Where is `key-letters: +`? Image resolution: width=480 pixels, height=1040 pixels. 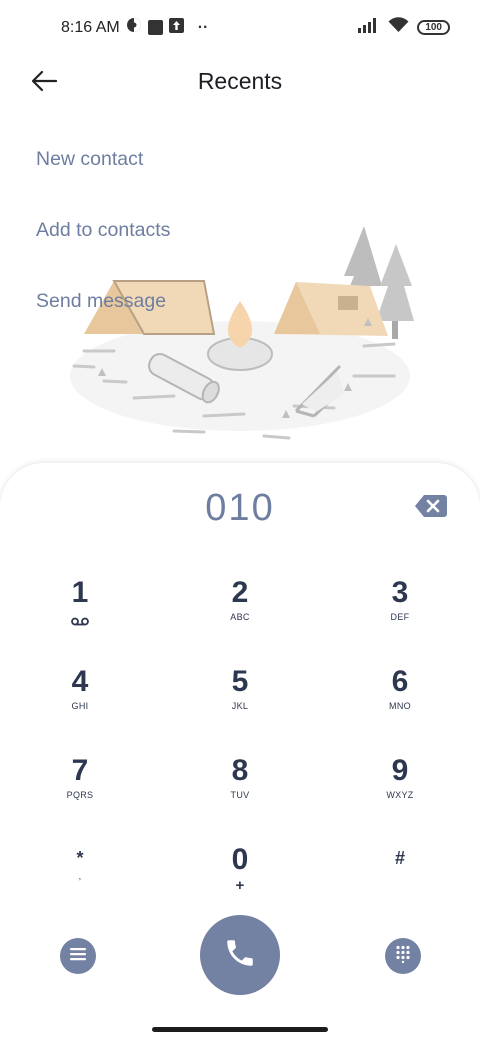 key-letters: + is located at coordinates (240, 885).